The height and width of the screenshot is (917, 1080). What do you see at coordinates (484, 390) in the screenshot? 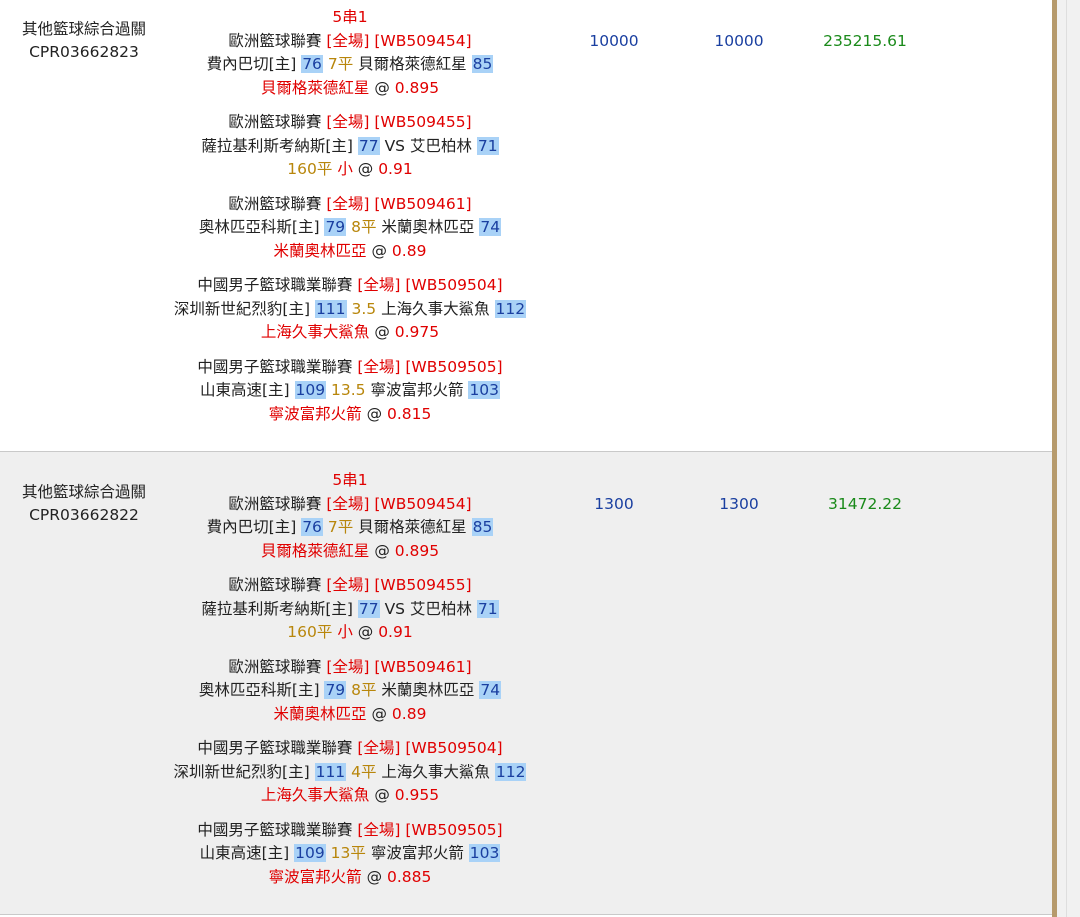
I see `away-score: 103` at bounding box center [484, 390].